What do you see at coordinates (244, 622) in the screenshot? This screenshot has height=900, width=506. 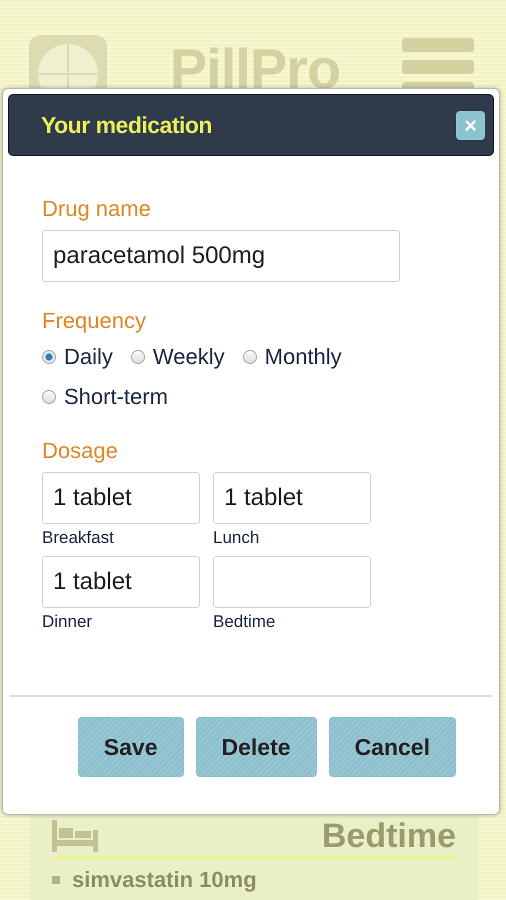 I see `dosage-label: Bedtime` at bounding box center [244, 622].